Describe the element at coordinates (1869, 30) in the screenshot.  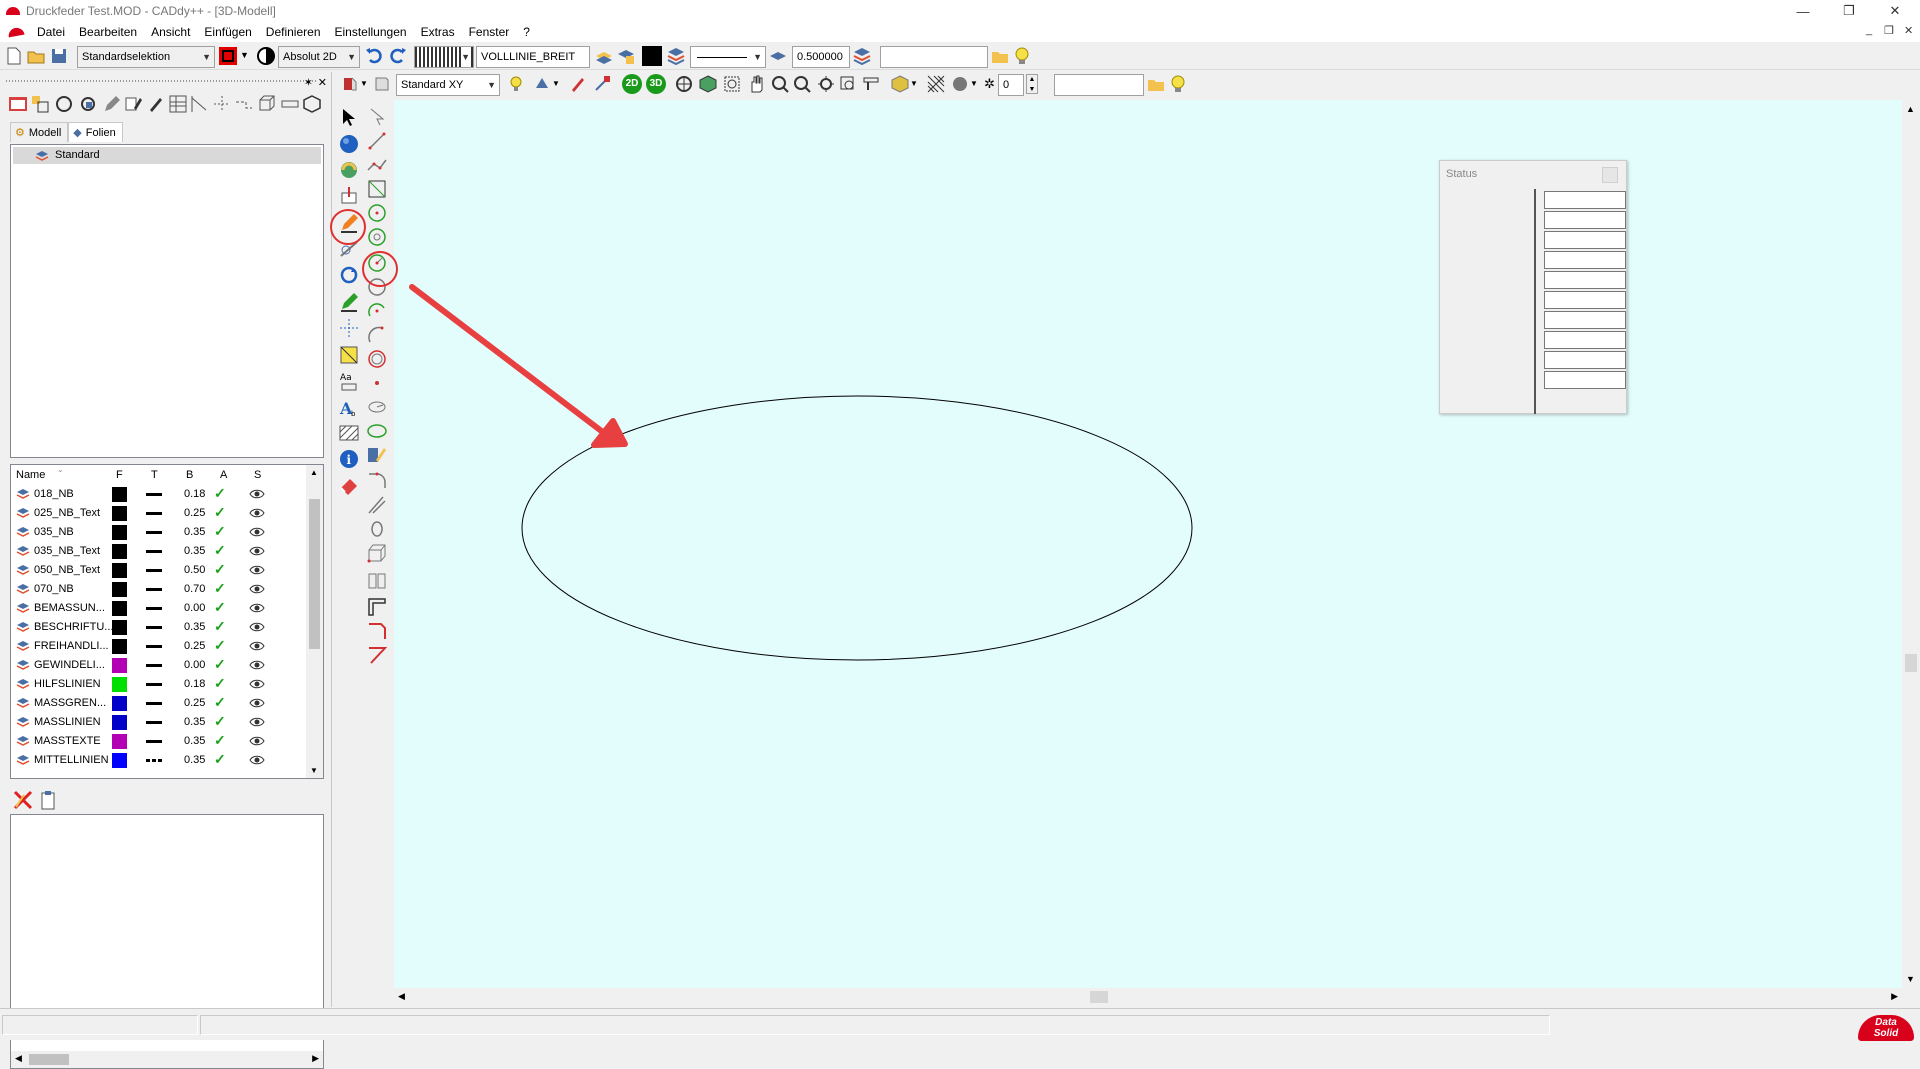
I see `mdi-minimize-button: _` at that location.